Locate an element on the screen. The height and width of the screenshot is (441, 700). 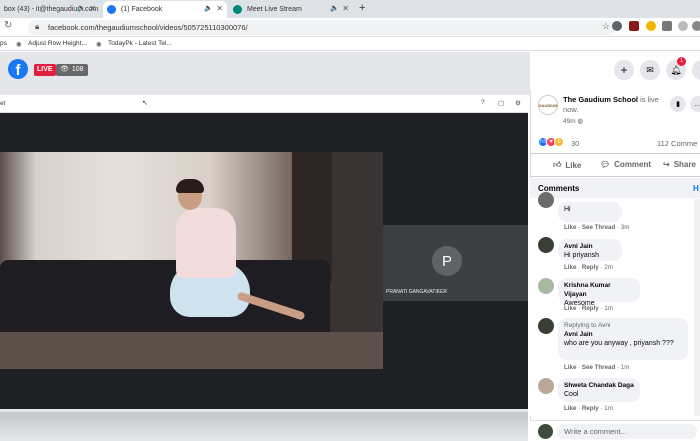
comment-author: Krishna Kumar Vijayan is located at coordinates (599, 290).